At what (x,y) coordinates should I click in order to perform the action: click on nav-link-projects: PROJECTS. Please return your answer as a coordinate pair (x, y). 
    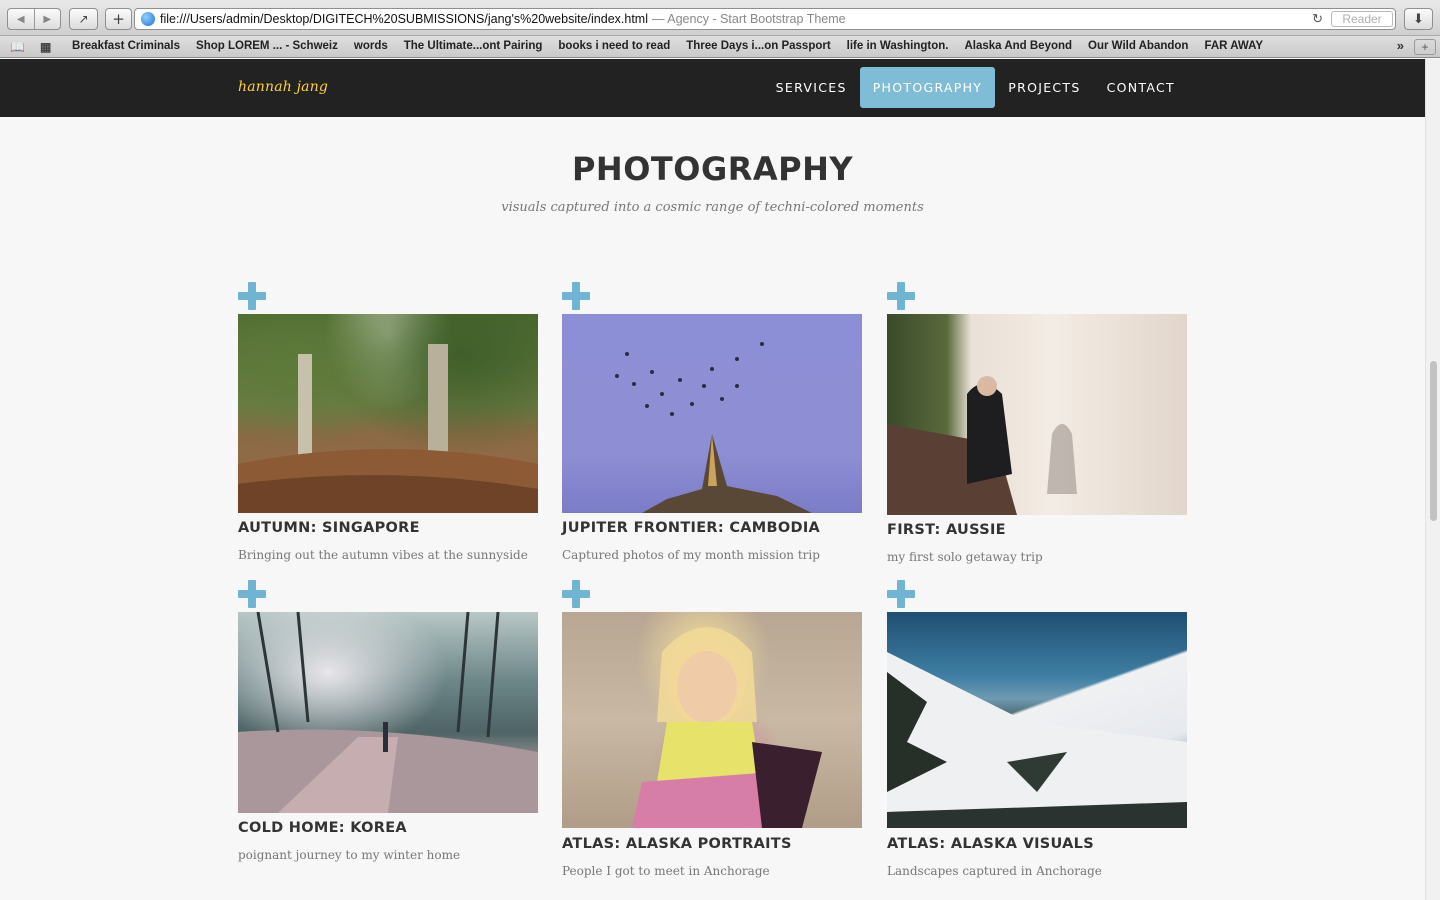
    Looking at the image, I should click on (1044, 87).